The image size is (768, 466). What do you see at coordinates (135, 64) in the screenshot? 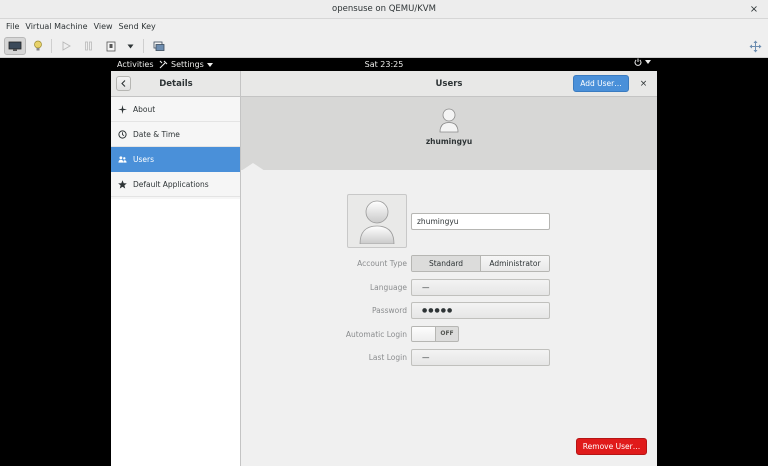
I see `activities-button: Activities` at bounding box center [135, 64].